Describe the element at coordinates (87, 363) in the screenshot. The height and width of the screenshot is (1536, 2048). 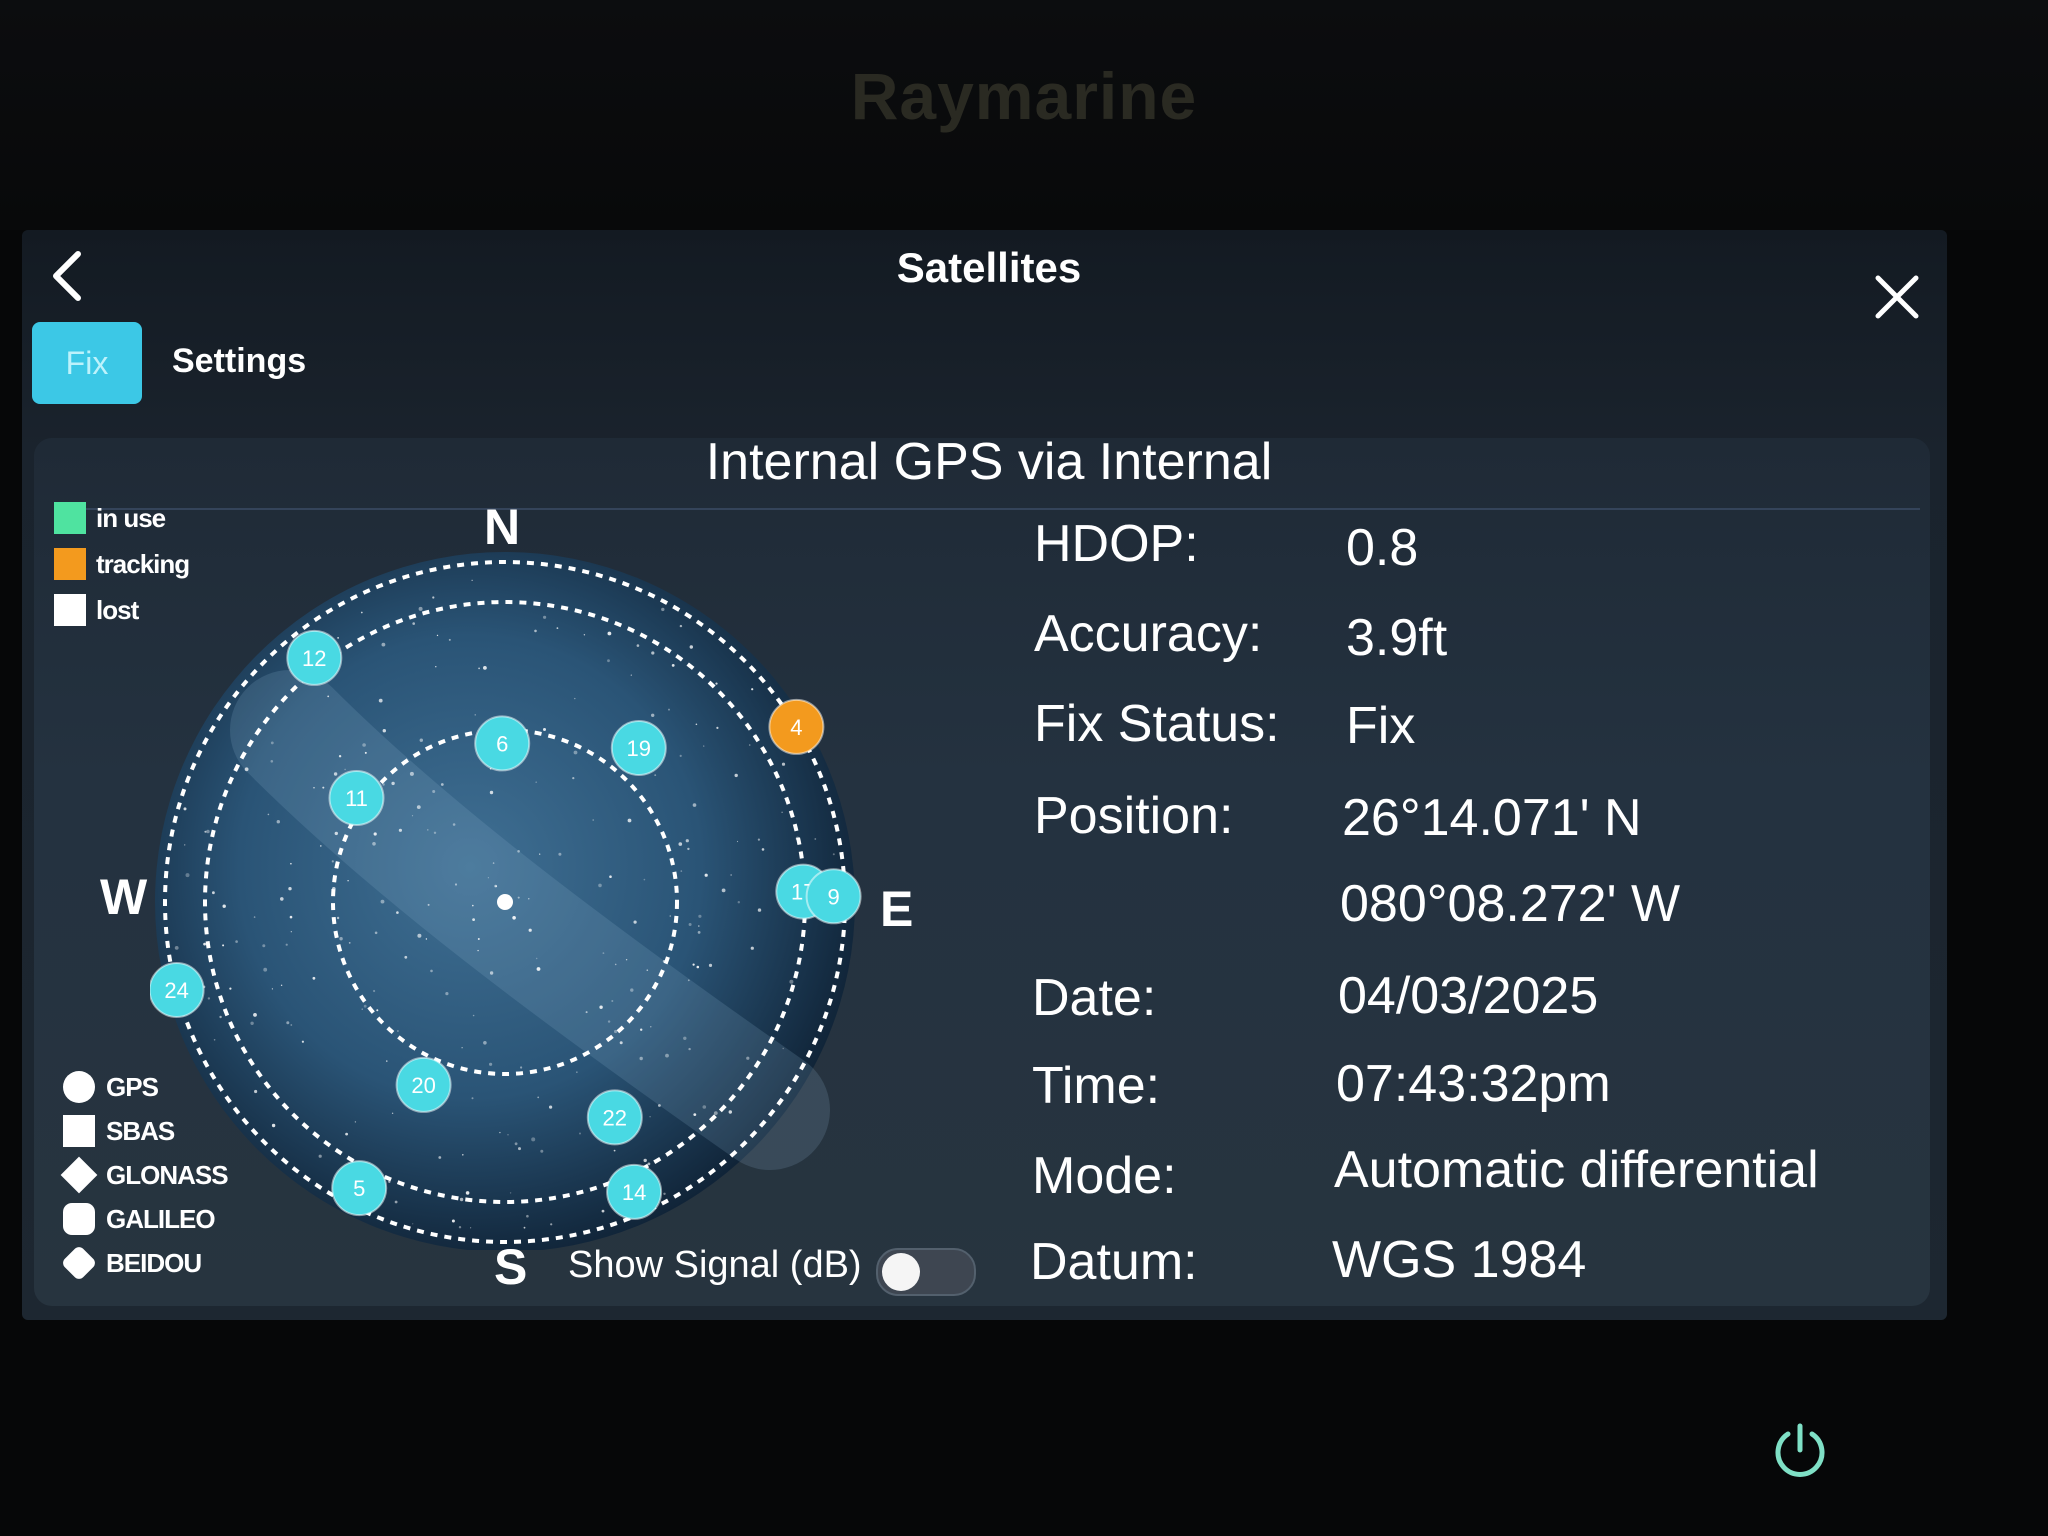
I see `tab-fix: Fix` at that location.